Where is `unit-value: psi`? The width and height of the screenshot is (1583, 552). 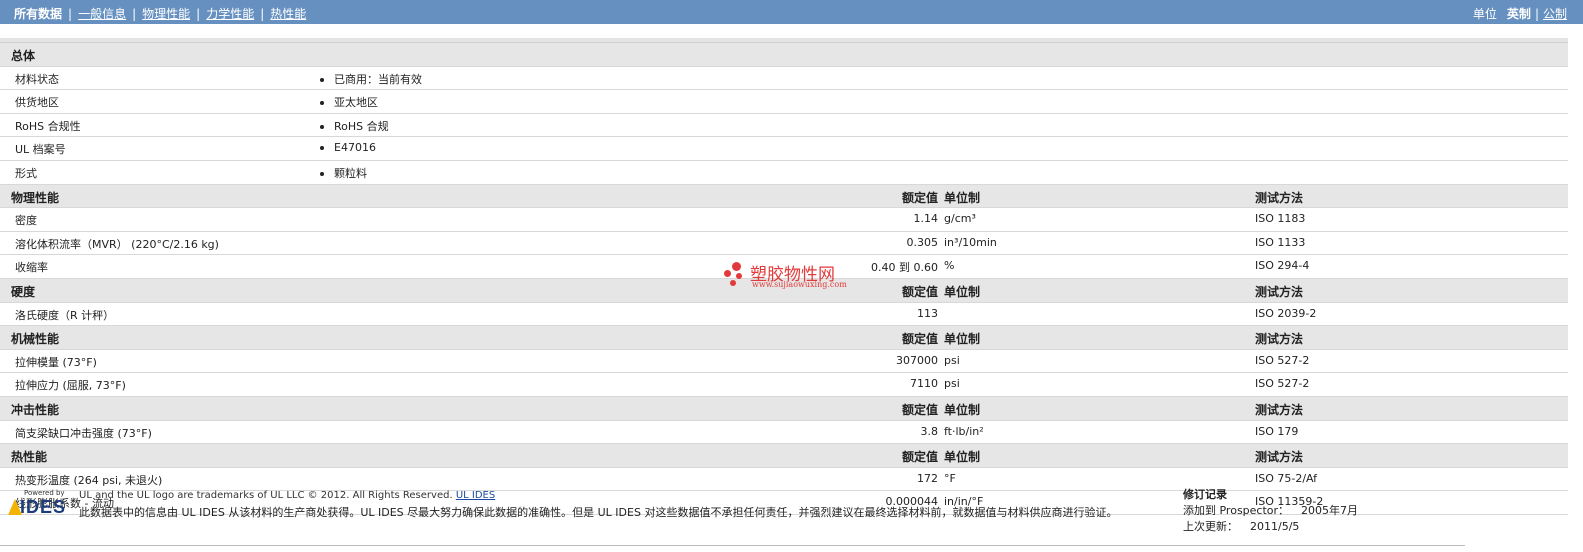 unit-value: psi is located at coordinates (952, 360).